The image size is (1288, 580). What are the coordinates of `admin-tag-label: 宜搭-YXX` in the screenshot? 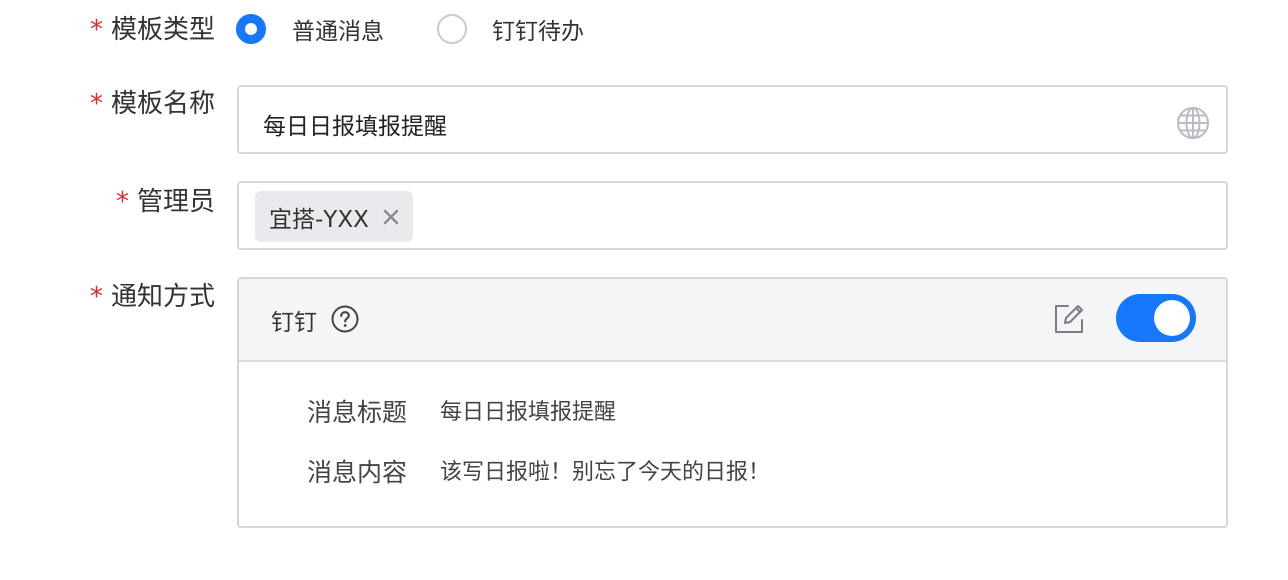 It's located at (319, 219).